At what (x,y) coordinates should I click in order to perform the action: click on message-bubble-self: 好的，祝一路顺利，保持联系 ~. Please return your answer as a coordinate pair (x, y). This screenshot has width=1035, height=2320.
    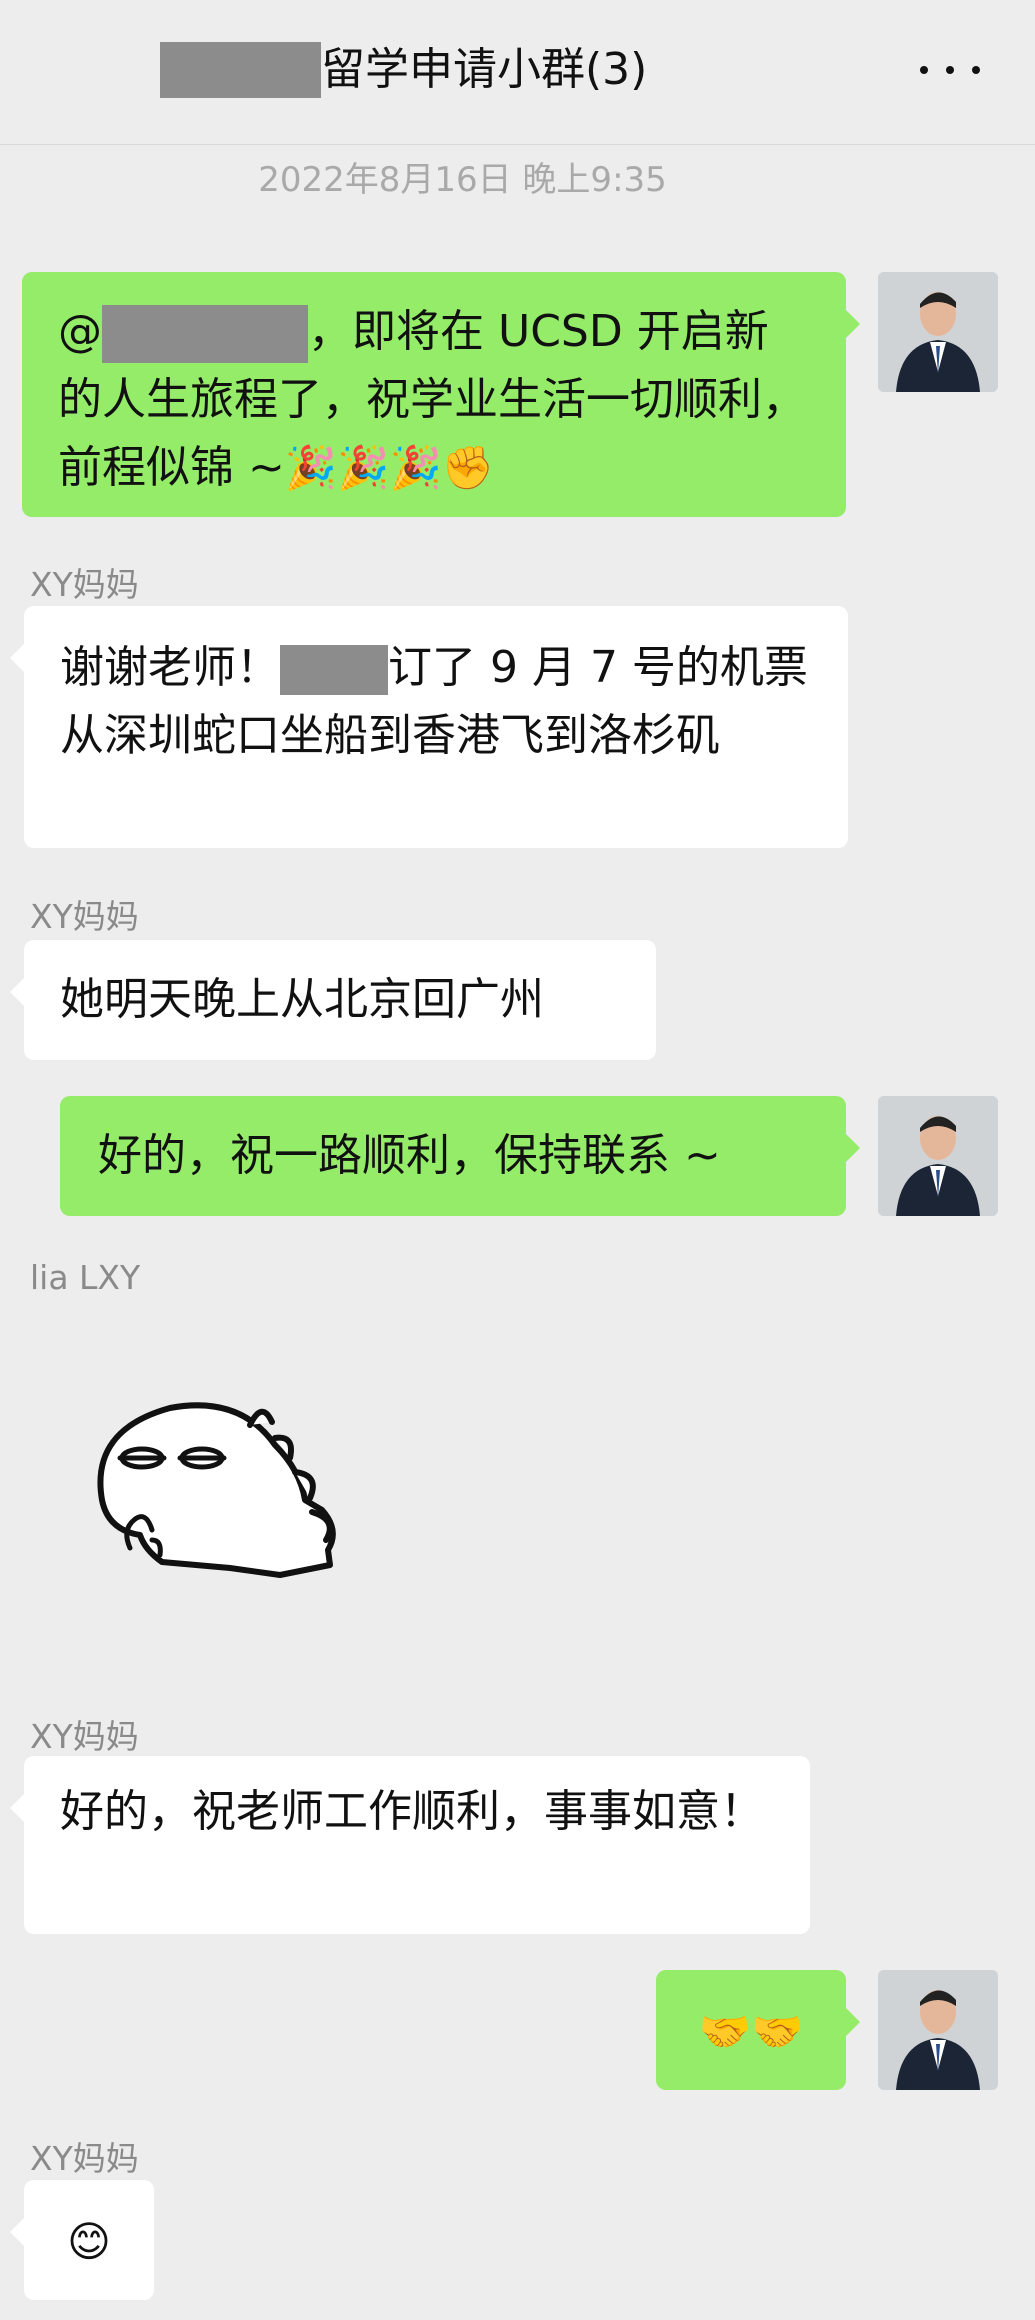
    Looking at the image, I should click on (460, 1156).